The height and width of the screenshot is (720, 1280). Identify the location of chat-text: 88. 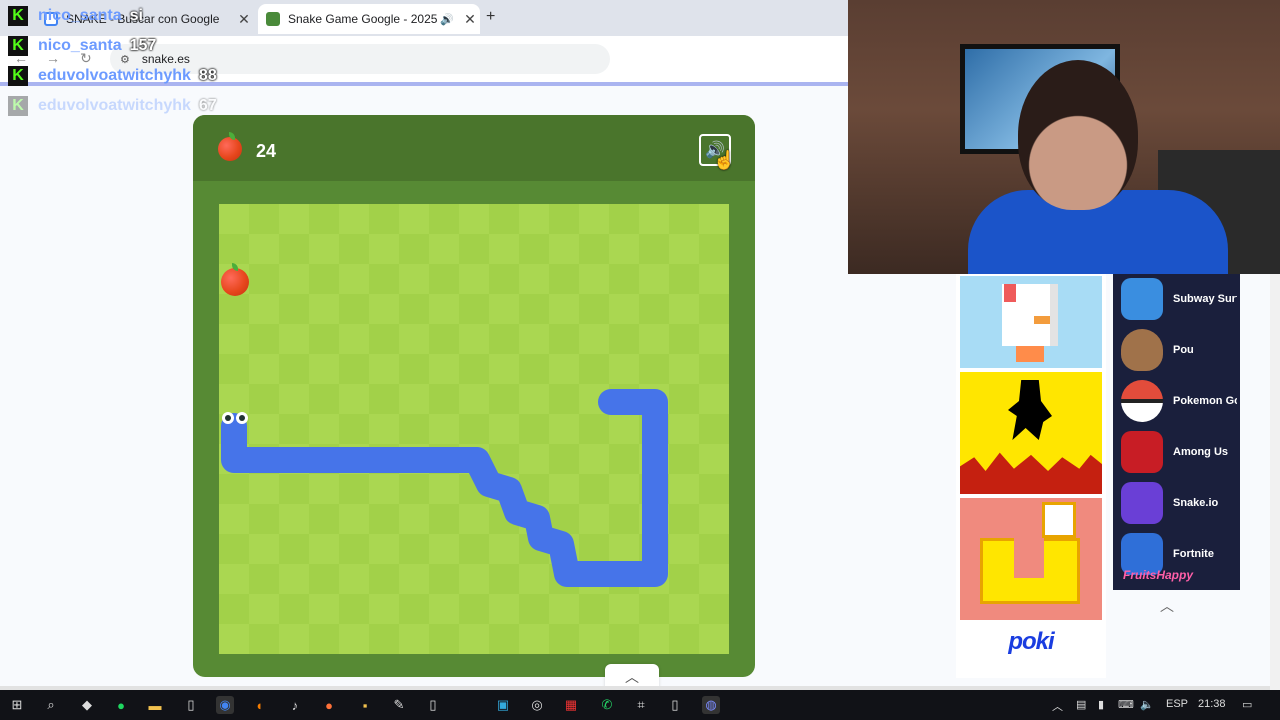
(207, 75).